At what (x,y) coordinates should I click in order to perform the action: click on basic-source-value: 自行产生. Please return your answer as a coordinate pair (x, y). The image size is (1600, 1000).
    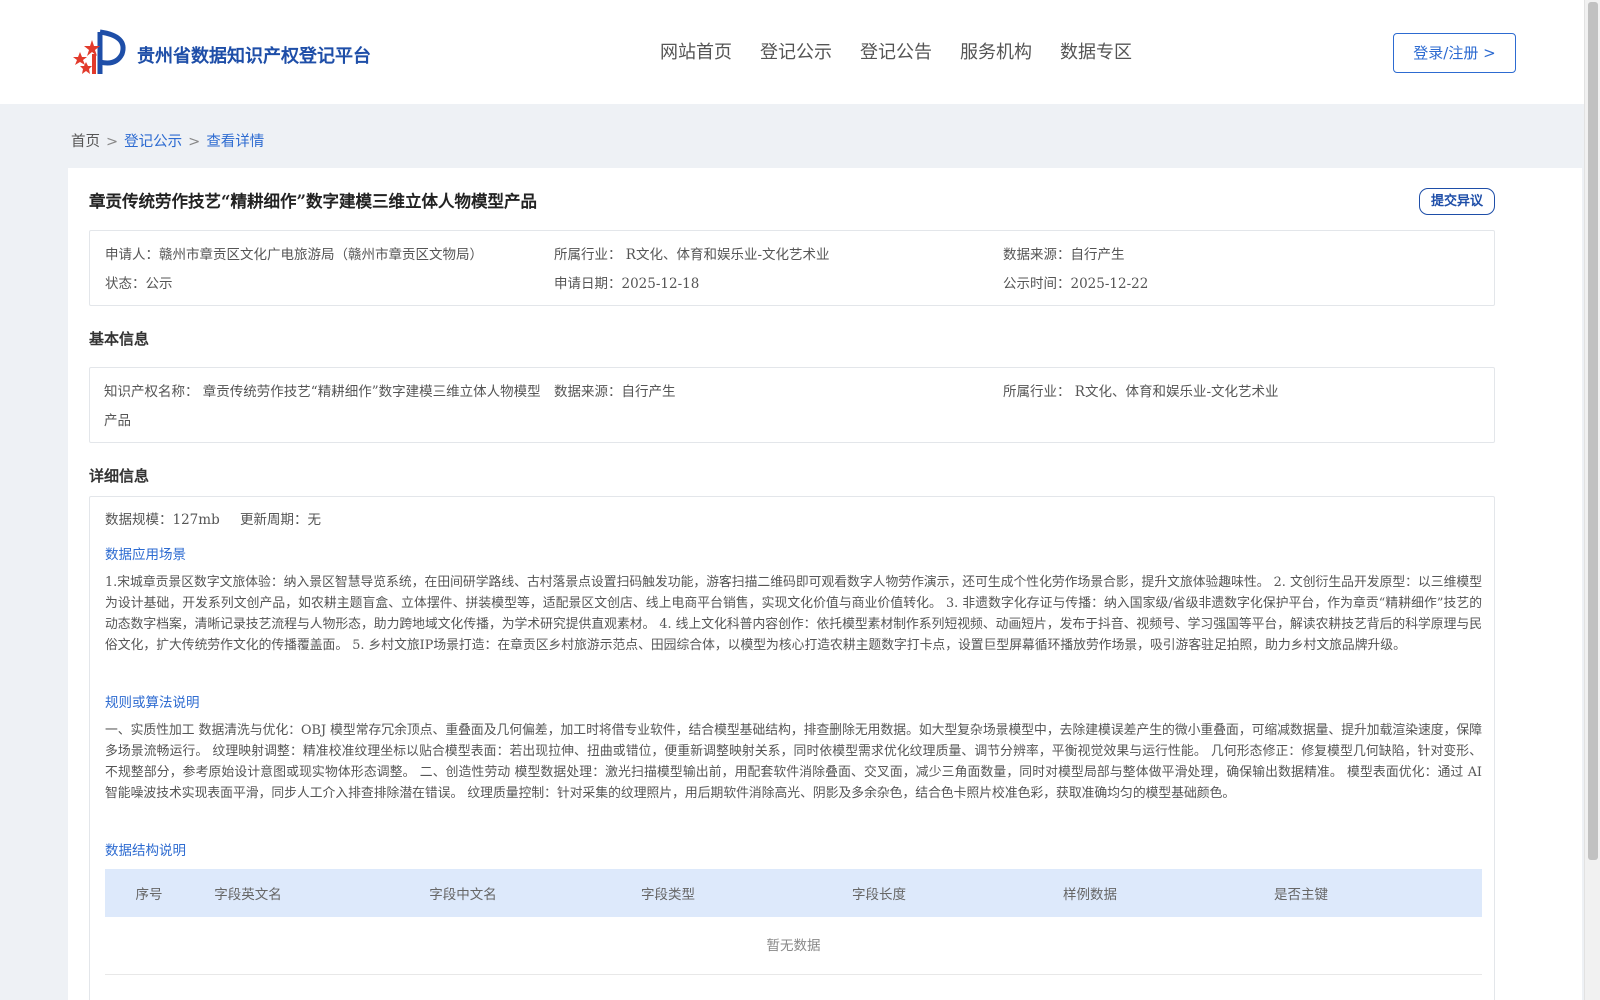
    Looking at the image, I should click on (648, 392).